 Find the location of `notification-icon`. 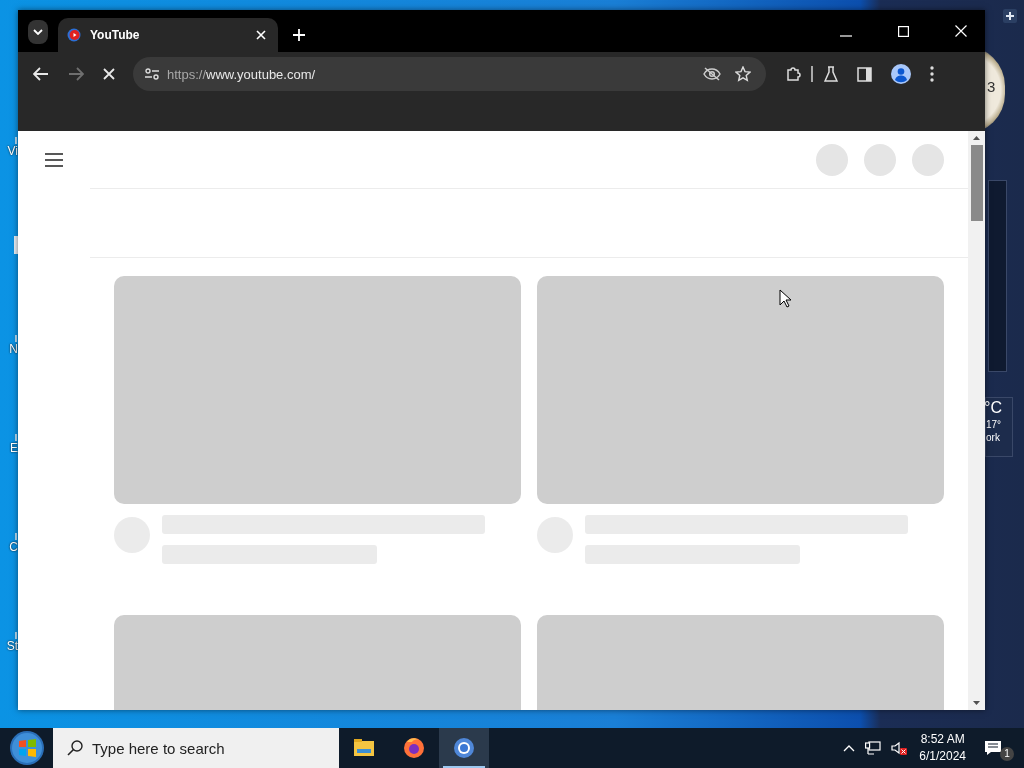

notification-icon is located at coordinates (993, 748).